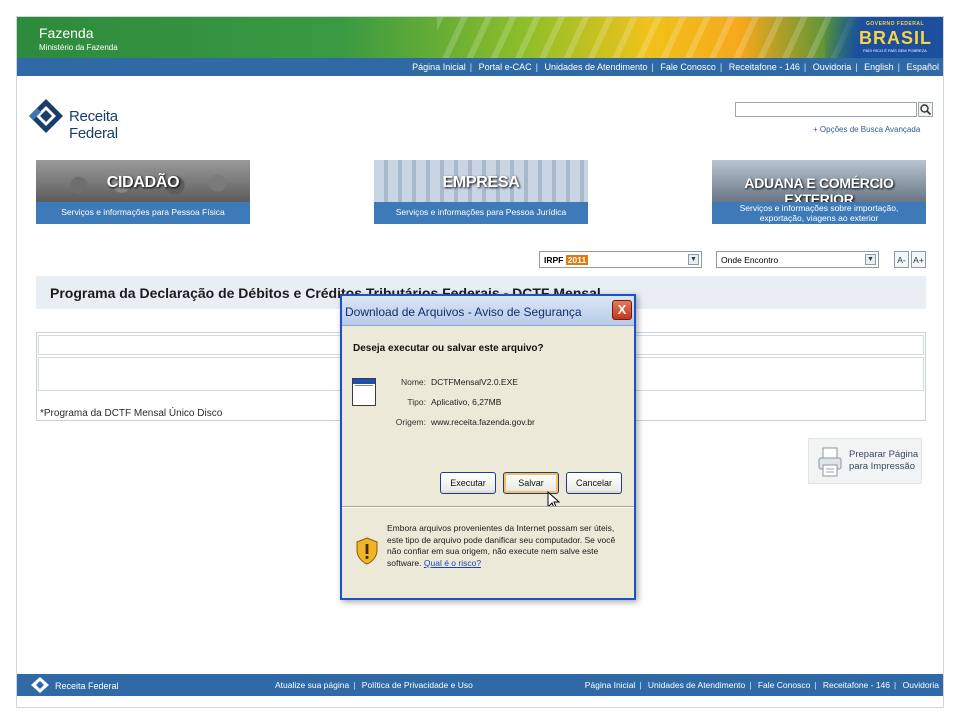 The image size is (960, 720). I want to click on footer-logo-text: Receita Federal, so click(87, 686).